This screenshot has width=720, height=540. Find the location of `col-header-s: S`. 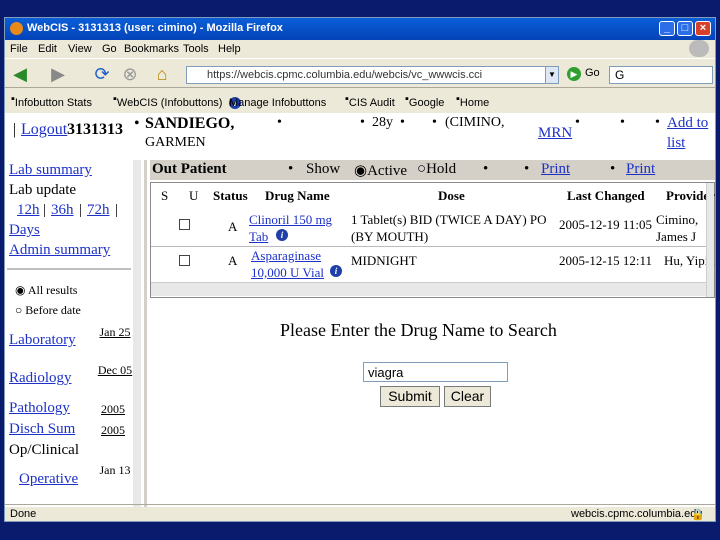

col-header-s: S is located at coordinates (165, 195).